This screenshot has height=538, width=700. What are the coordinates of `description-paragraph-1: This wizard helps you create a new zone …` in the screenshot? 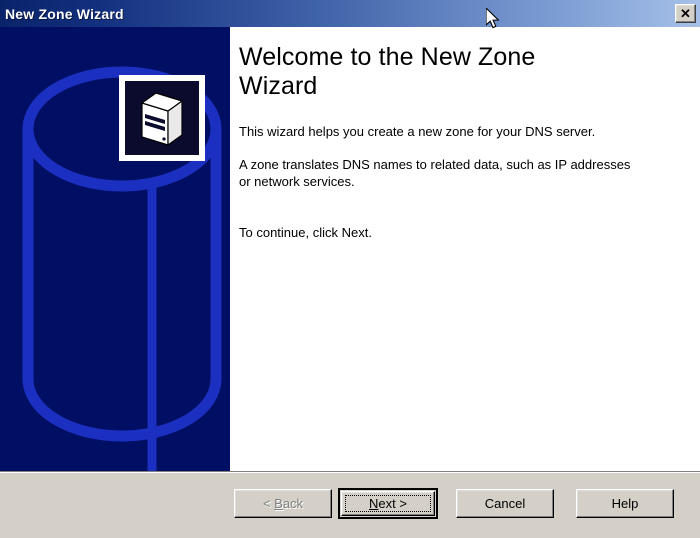 It's located at (417, 131).